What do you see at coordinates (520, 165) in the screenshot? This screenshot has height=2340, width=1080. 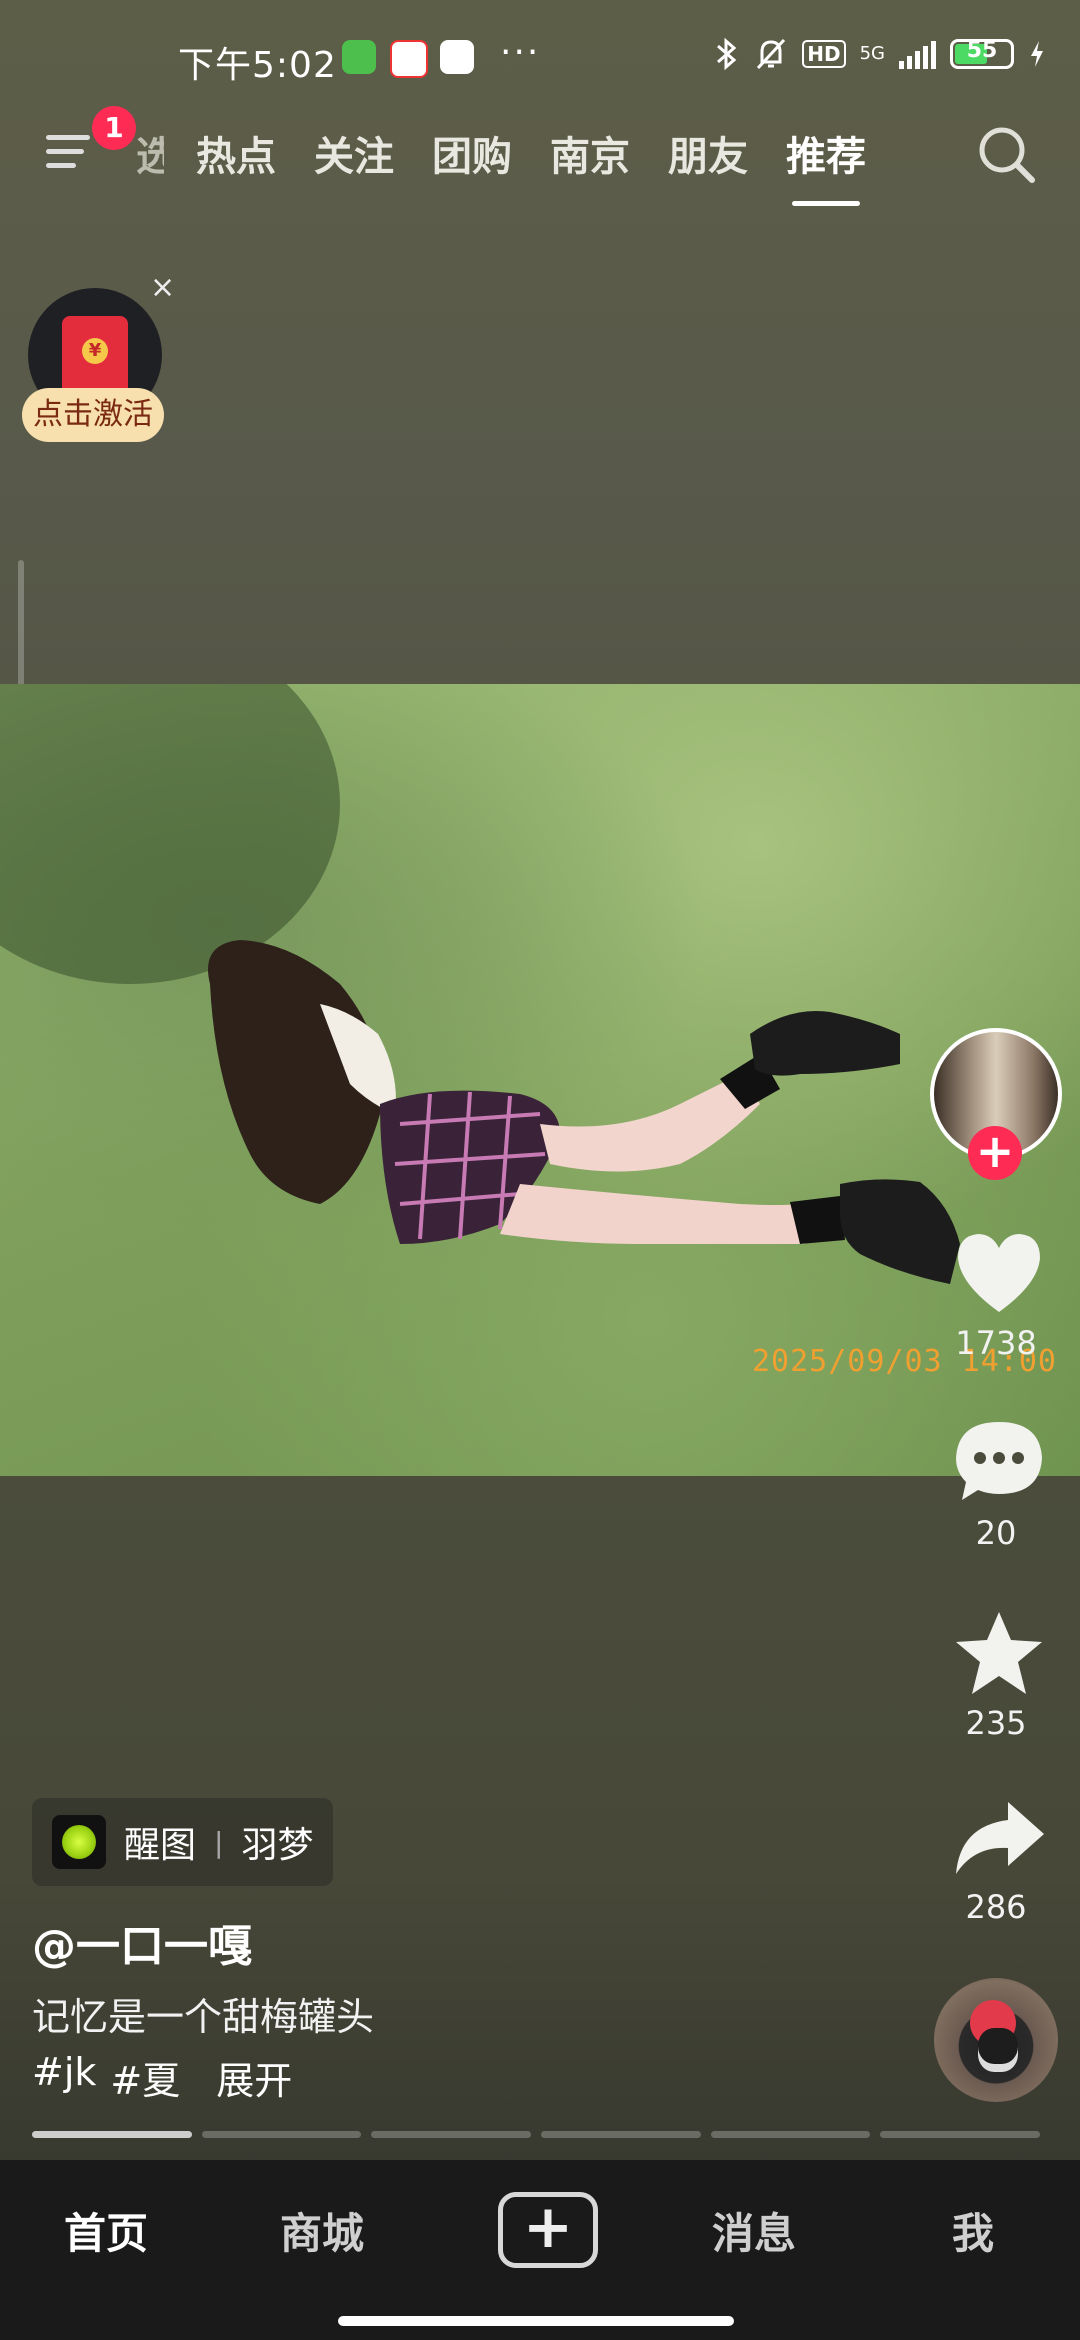 I see `feed-tabs: 选 热点 关注 团购 南京 朋友 推荐` at bounding box center [520, 165].